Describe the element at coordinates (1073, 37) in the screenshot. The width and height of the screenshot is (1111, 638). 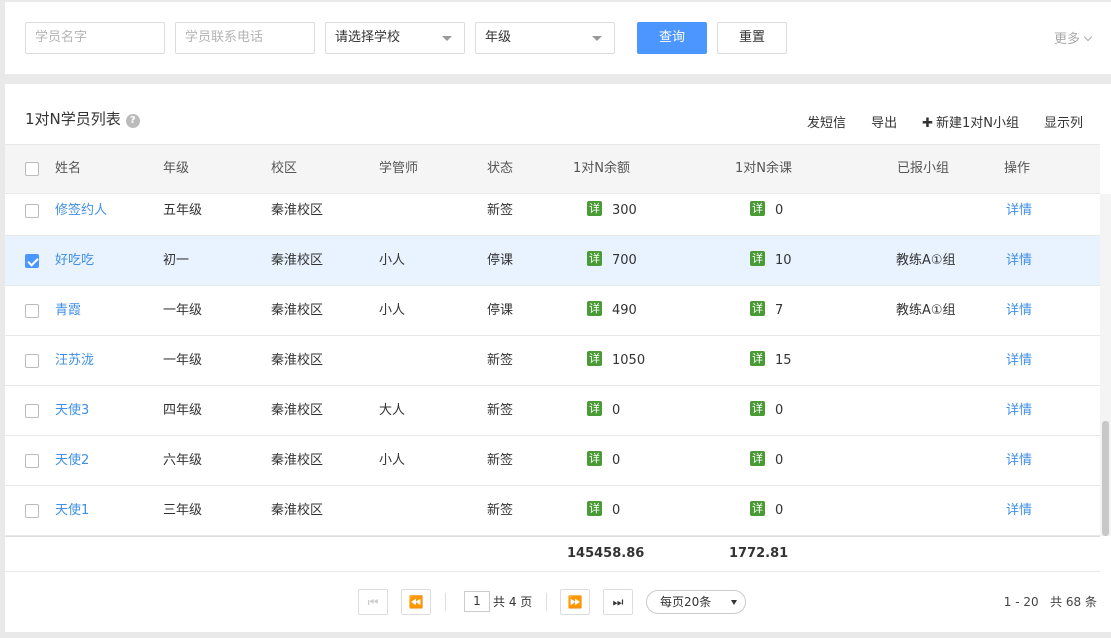
I see `more-toggle: 更多` at that location.